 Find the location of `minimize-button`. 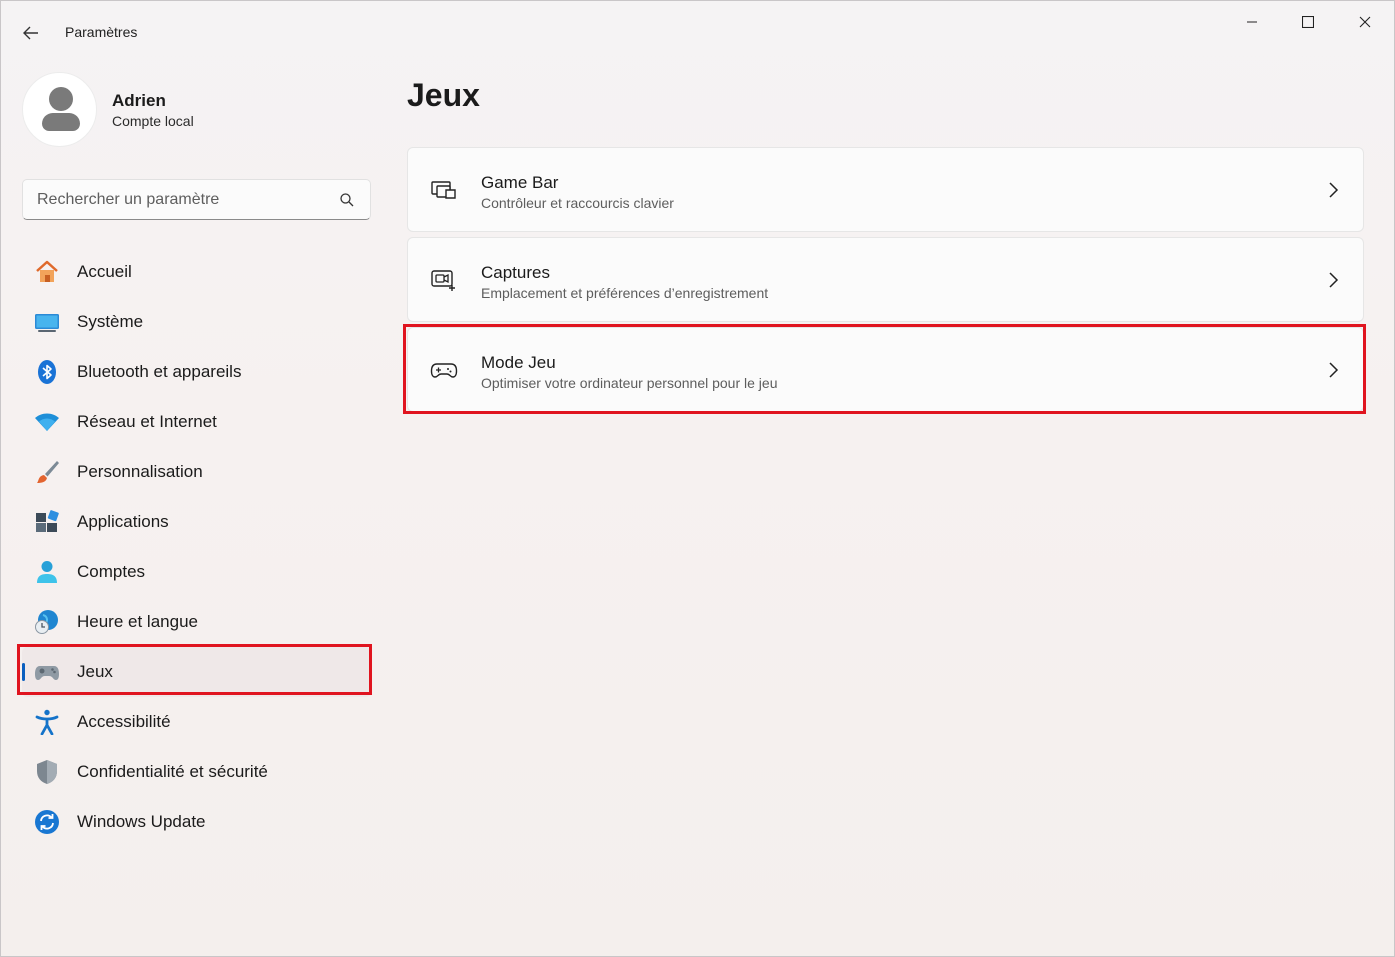

minimize-button is located at coordinates (1252, 22).